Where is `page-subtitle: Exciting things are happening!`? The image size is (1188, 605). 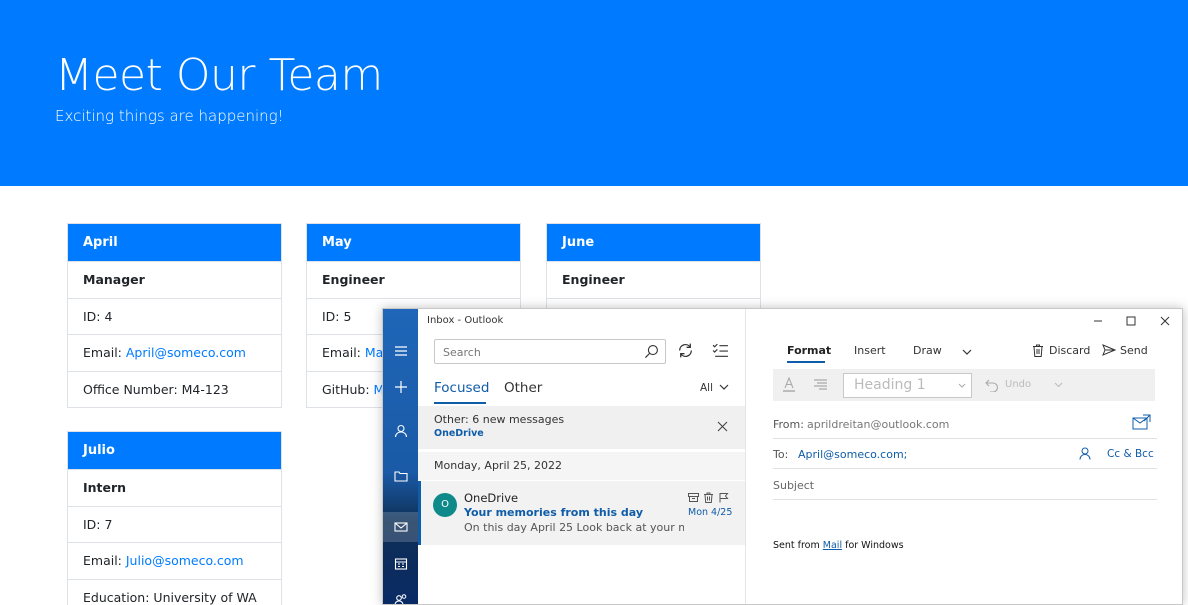
page-subtitle: Exciting things are happening! is located at coordinates (169, 116).